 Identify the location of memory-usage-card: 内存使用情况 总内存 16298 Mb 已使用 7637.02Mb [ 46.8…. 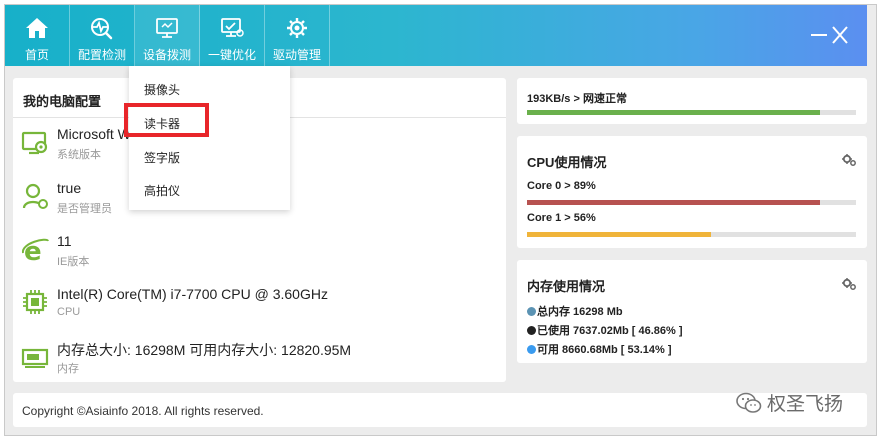
(692, 311).